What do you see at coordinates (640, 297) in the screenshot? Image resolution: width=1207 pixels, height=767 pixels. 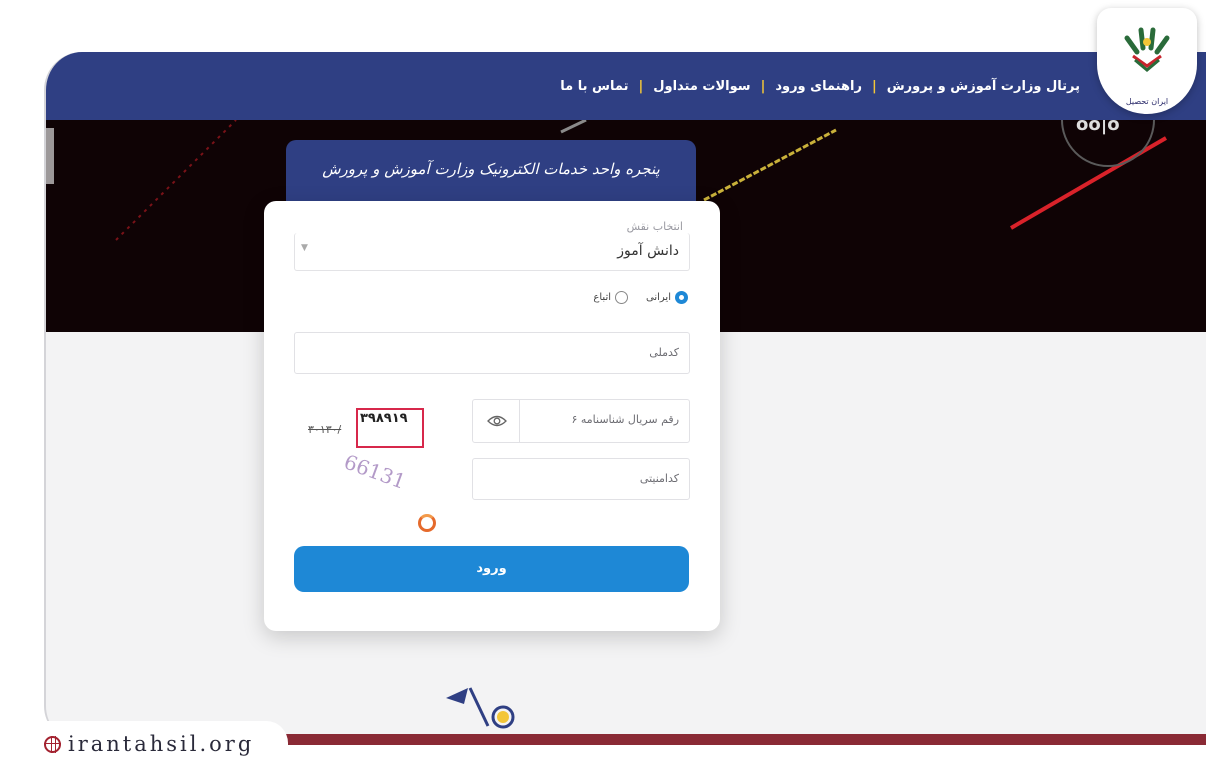 I see `nationality-radio-group: ایرانی اتباع` at bounding box center [640, 297].